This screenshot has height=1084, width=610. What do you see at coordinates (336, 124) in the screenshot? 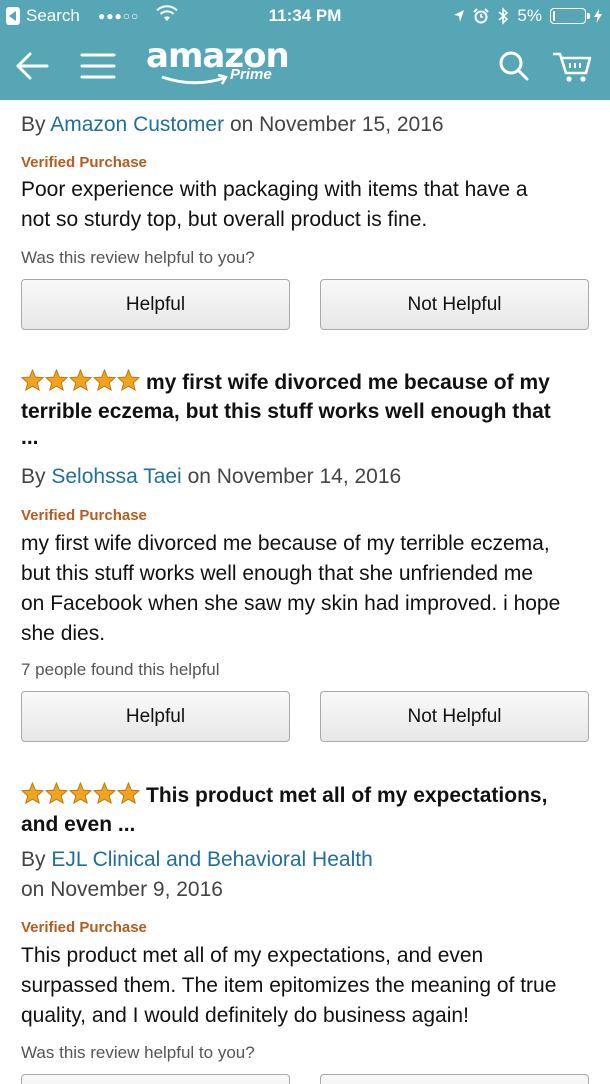
I see `review-date: on November 15, 2016` at bounding box center [336, 124].